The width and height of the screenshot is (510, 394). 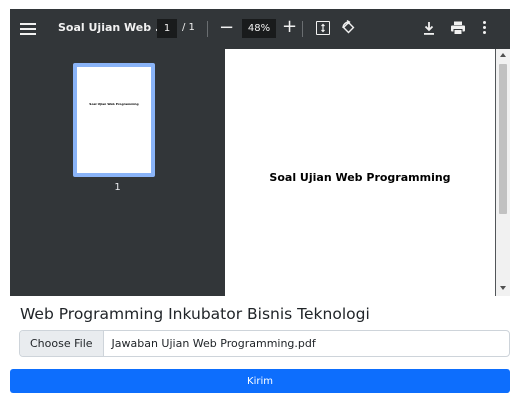 What do you see at coordinates (503, 139) in the screenshot?
I see `scrollbar-thumb` at bounding box center [503, 139].